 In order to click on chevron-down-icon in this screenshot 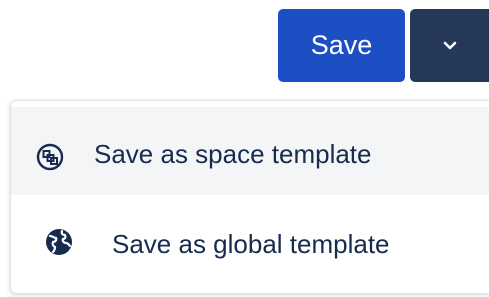, I will do `click(450, 46)`.